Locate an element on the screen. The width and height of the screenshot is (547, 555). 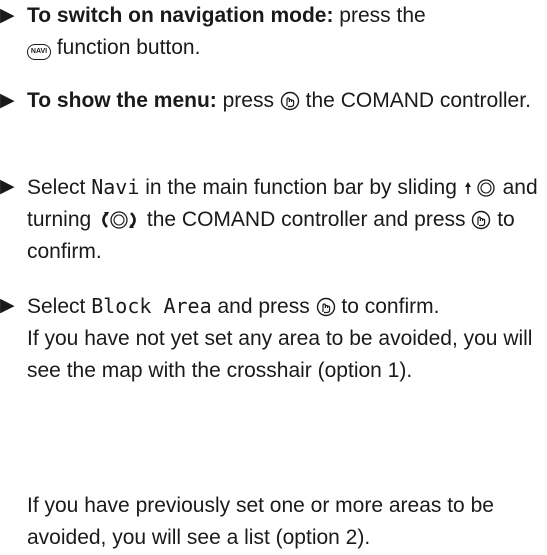
step-text-part: press is located at coordinates (248, 100).